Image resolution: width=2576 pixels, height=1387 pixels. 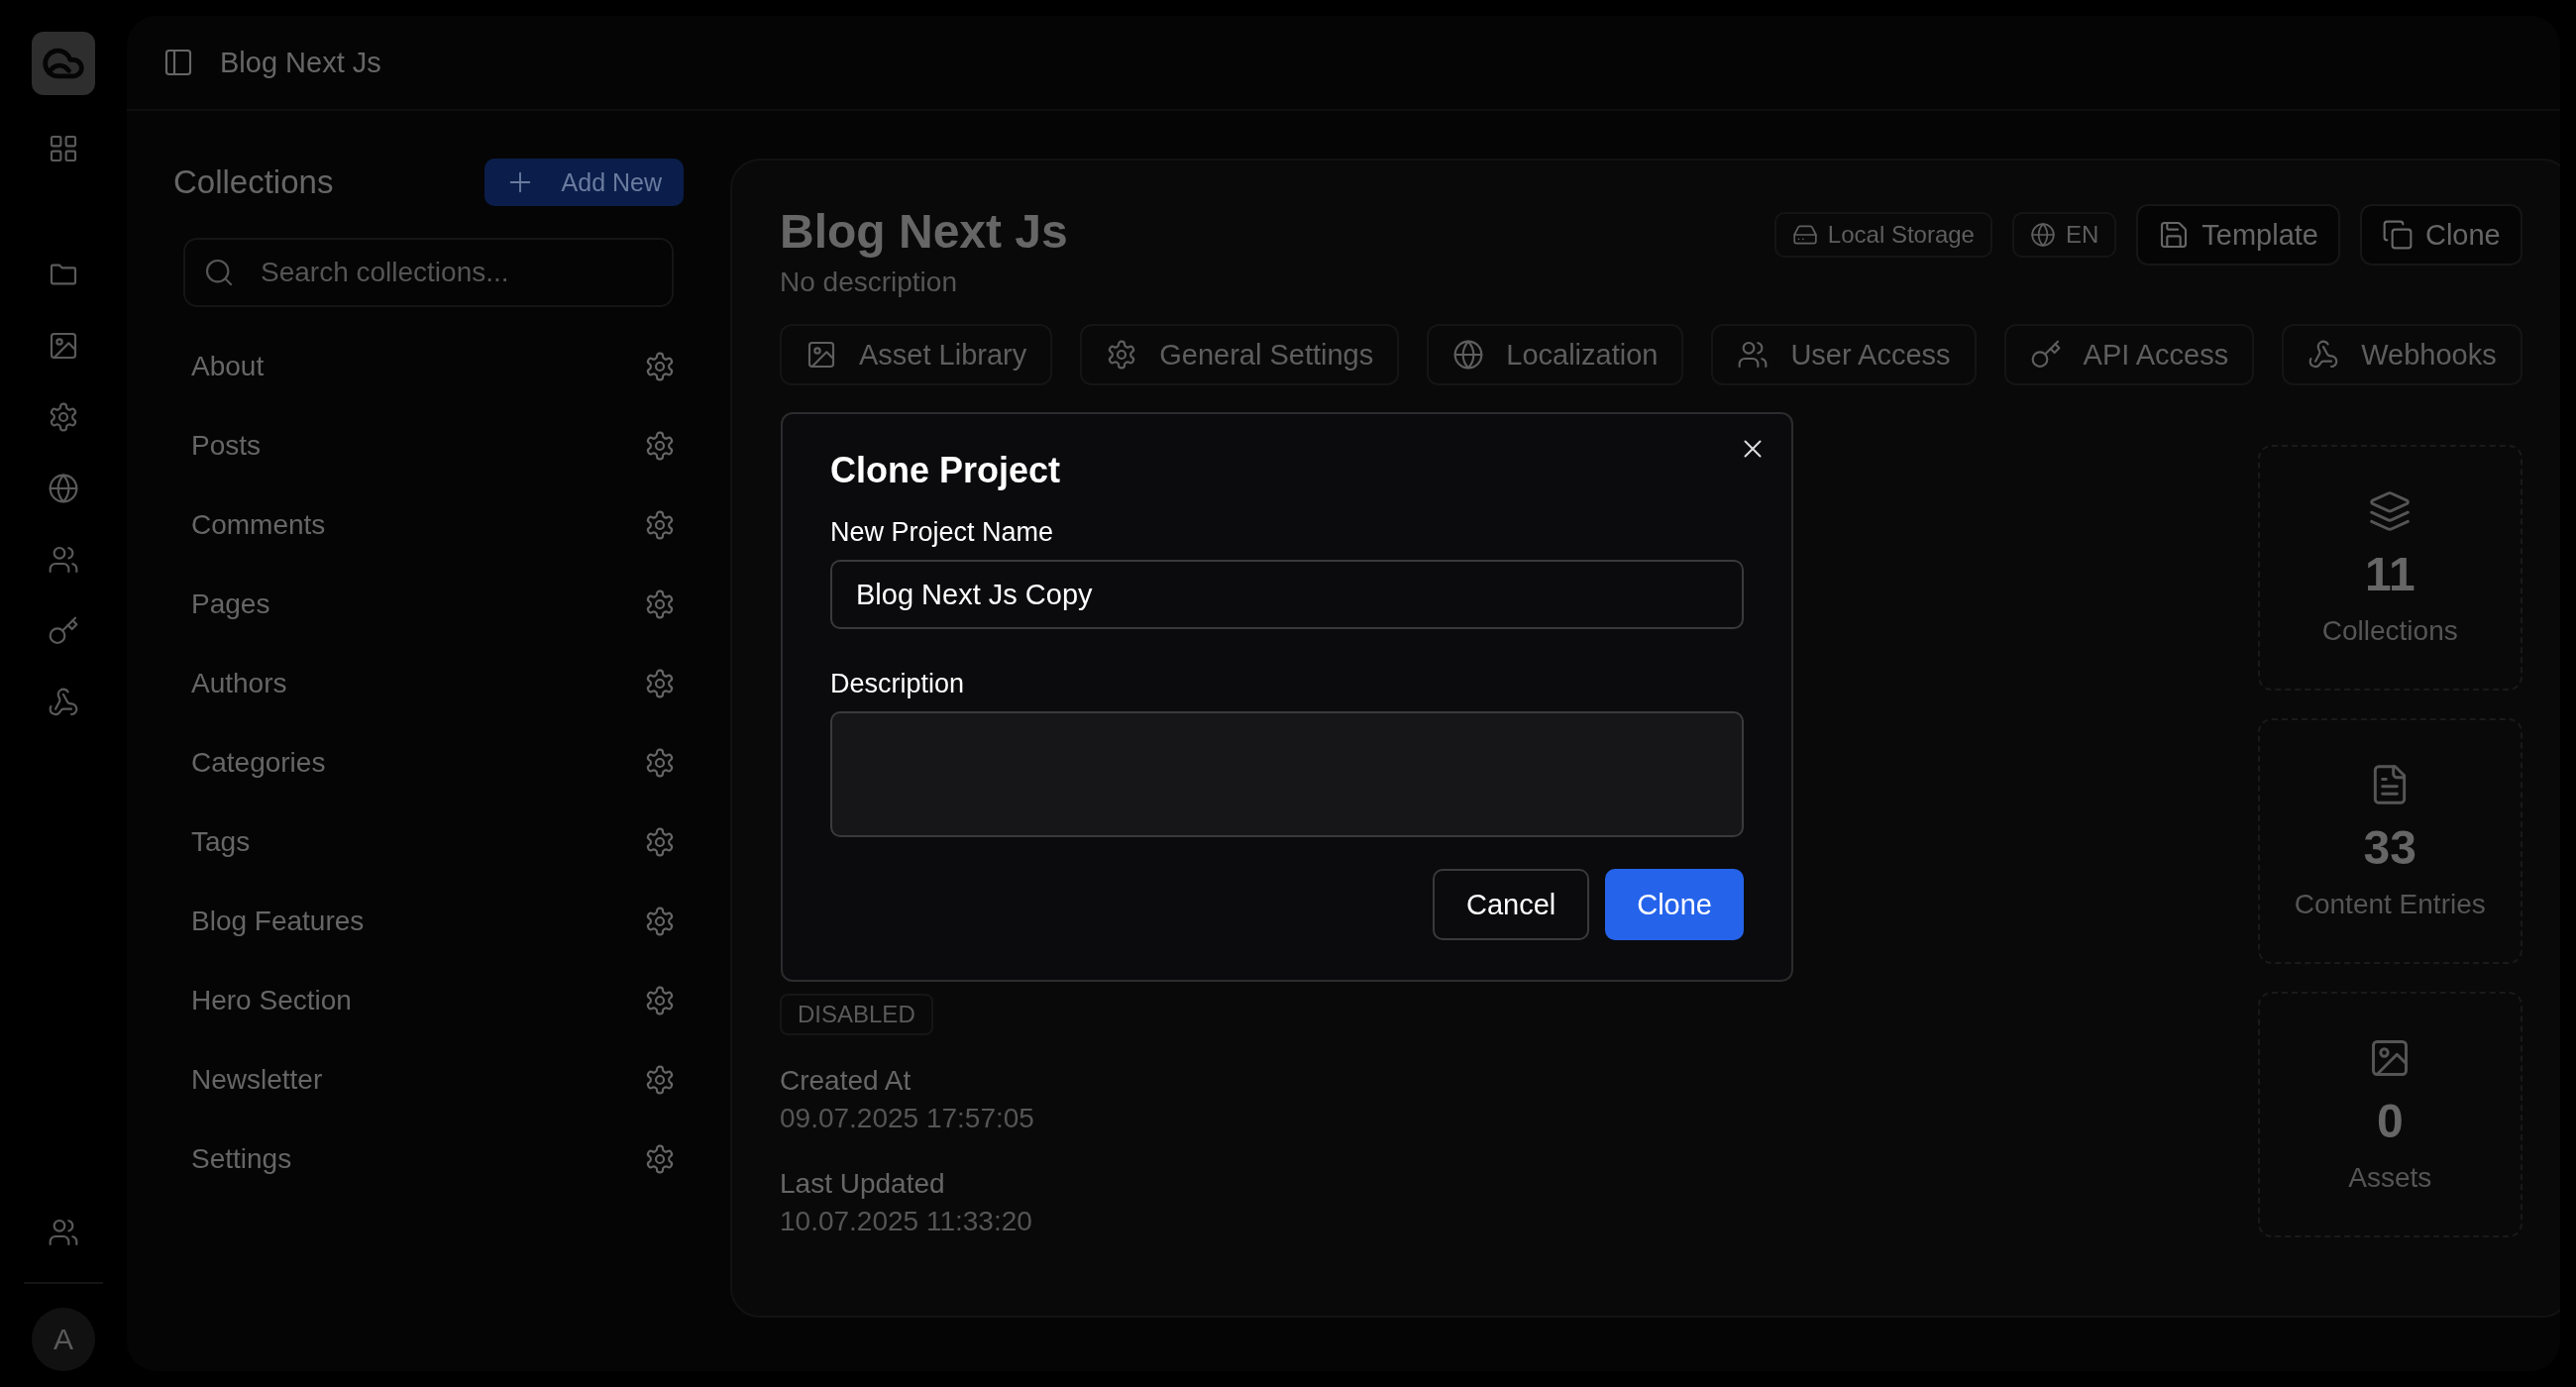 I want to click on stat-label: Collections, so click(x=2390, y=630).